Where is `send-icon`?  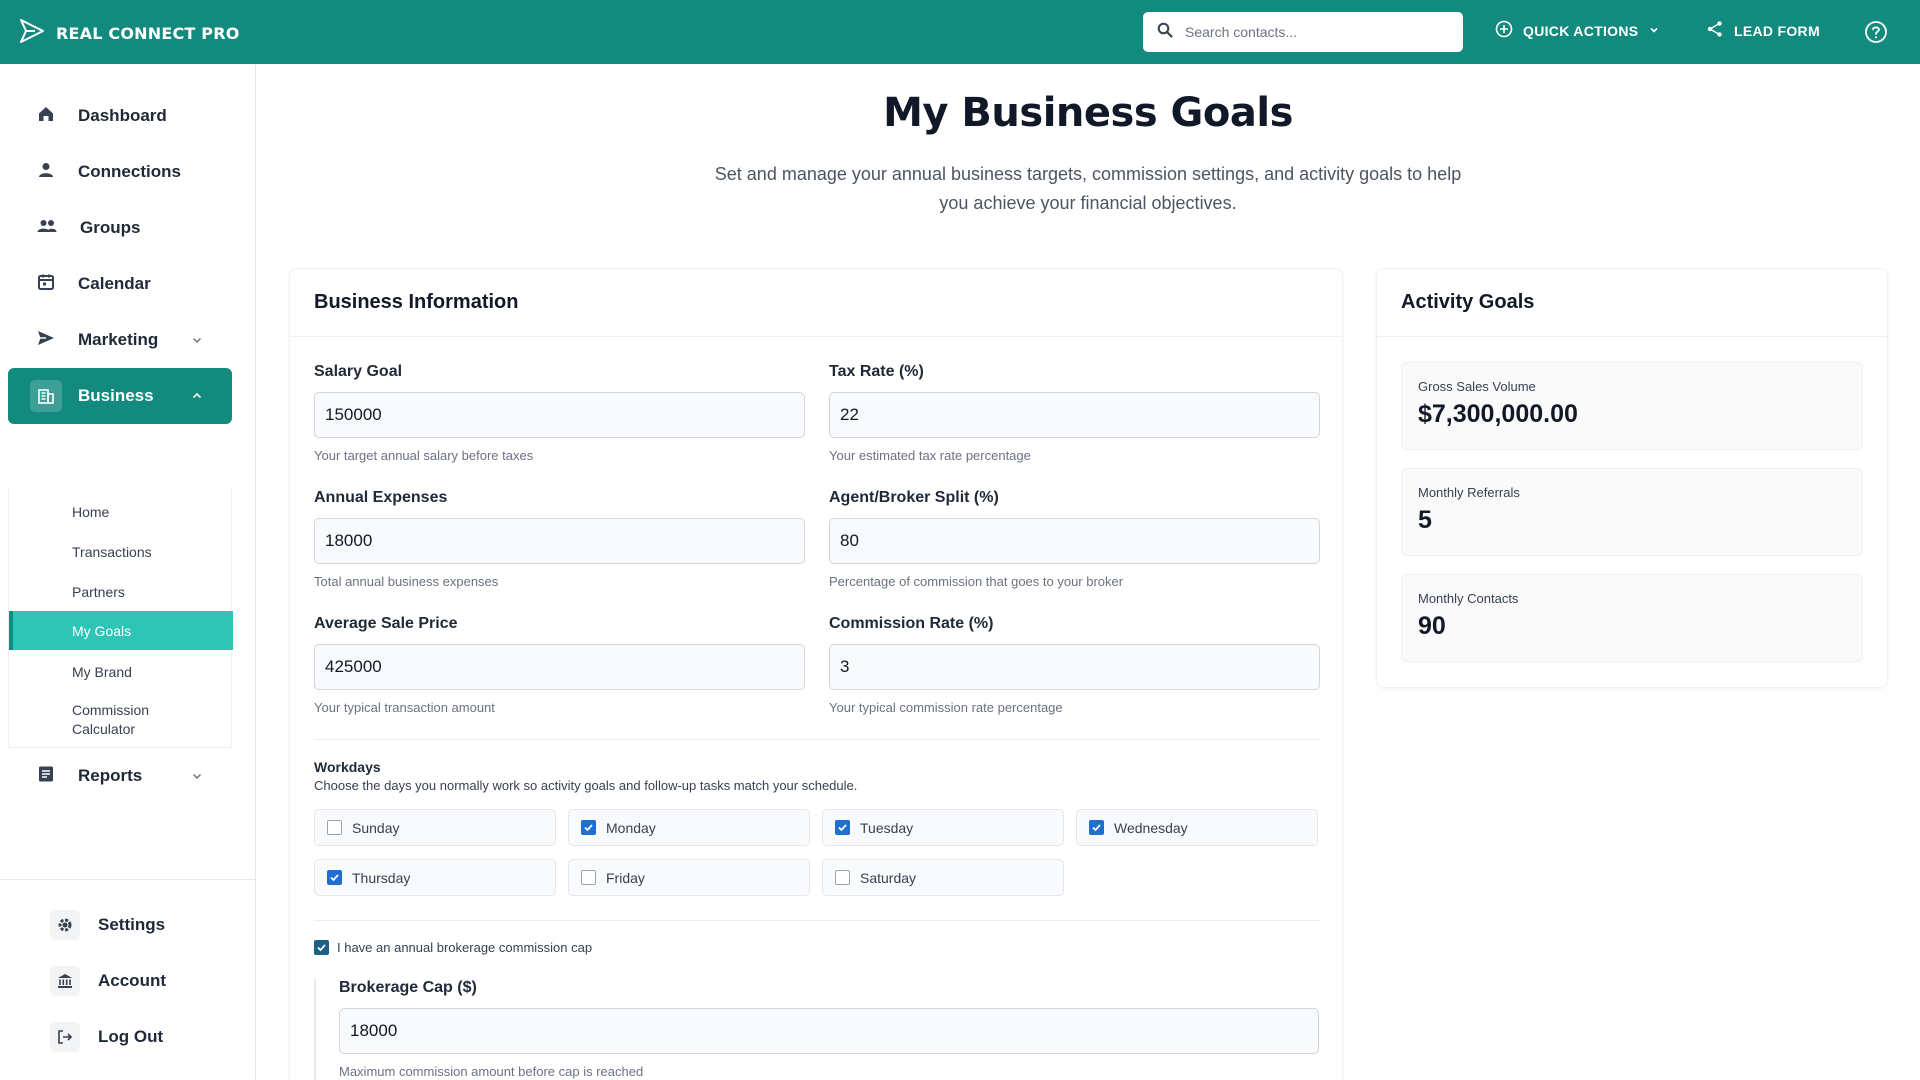
send-icon is located at coordinates (46, 340).